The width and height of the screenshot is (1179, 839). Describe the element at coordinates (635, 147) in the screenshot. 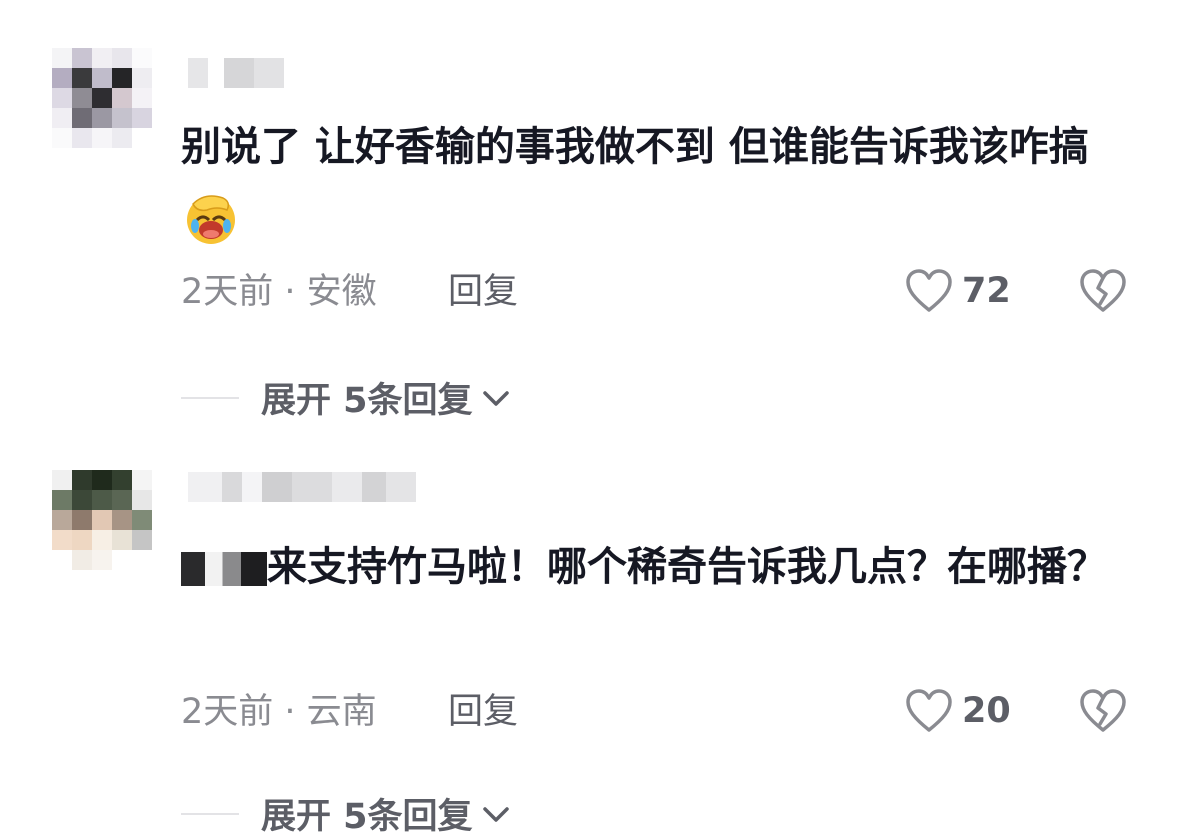

I see `comment-text-content: 别说了 让好香输的事我做不到 但谁能告诉我该咋搞` at that location.